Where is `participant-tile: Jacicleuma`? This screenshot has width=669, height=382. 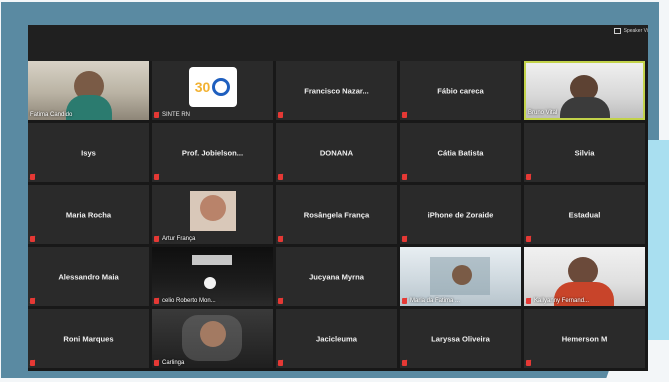
participant-tile: Jacicleuma is located at coordinates (336, 338).